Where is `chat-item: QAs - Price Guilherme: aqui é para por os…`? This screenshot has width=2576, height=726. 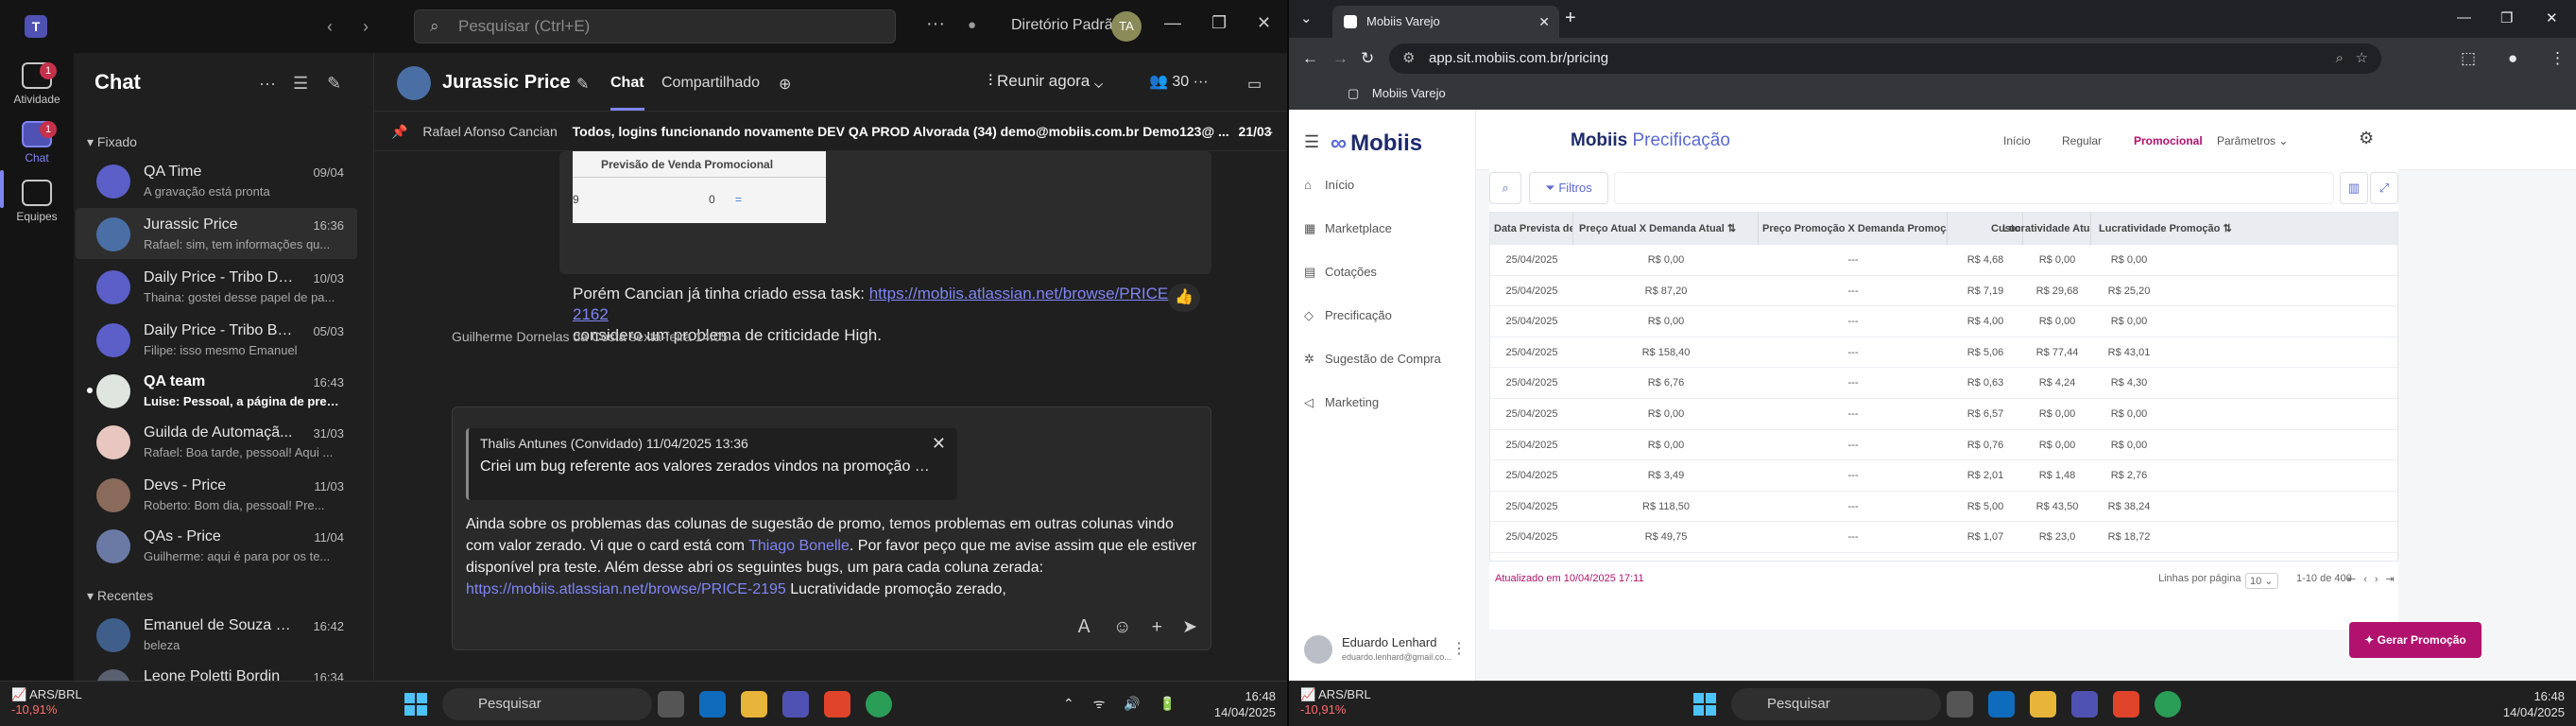
chat-item: QAs - Price Guilherme: aqui é para por os… is located at coordinates (216, 545).